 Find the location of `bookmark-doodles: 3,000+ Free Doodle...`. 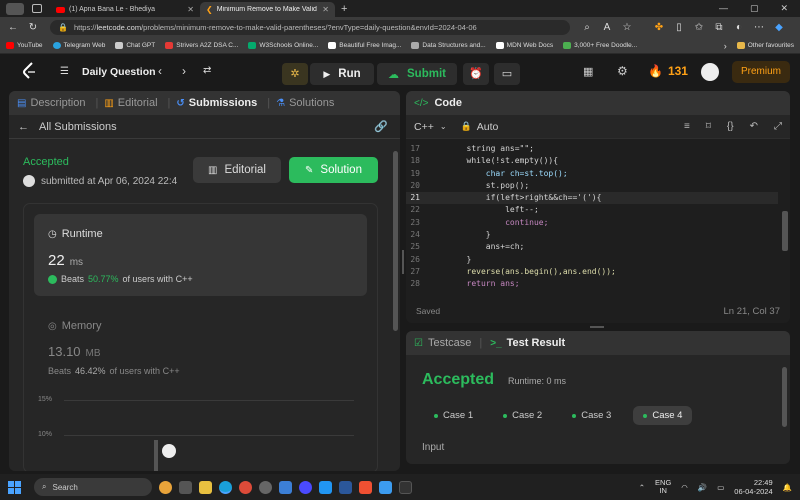

bookmark-doodles: 3,000+ Free Doodle... is located at coordinates (600, 45).